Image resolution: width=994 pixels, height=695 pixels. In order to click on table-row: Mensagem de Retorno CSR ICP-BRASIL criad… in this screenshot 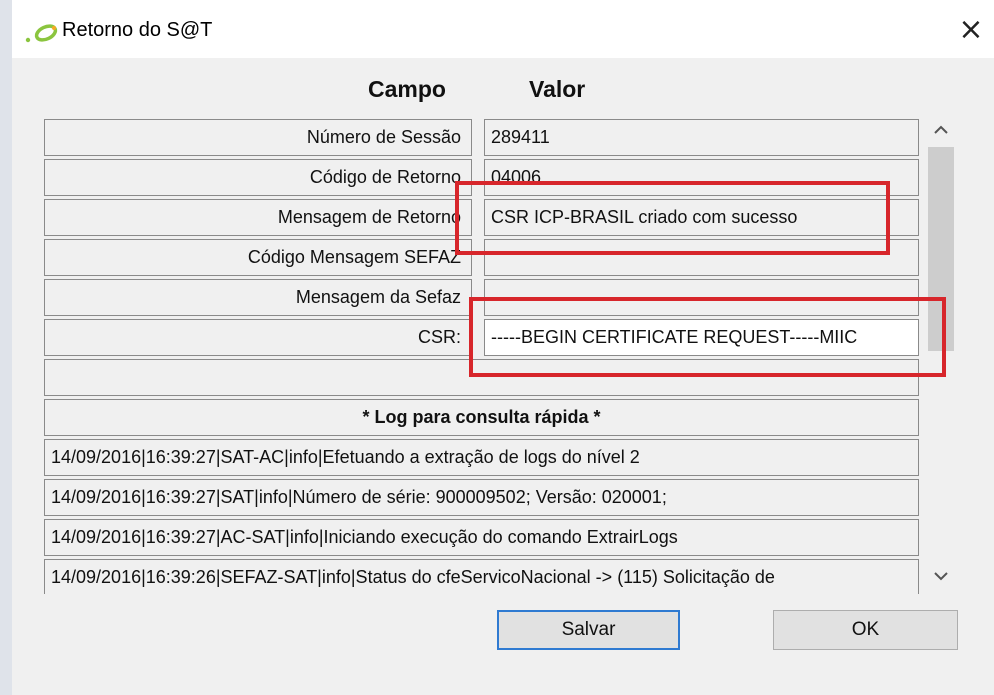, I will do `click(481, 218)`.